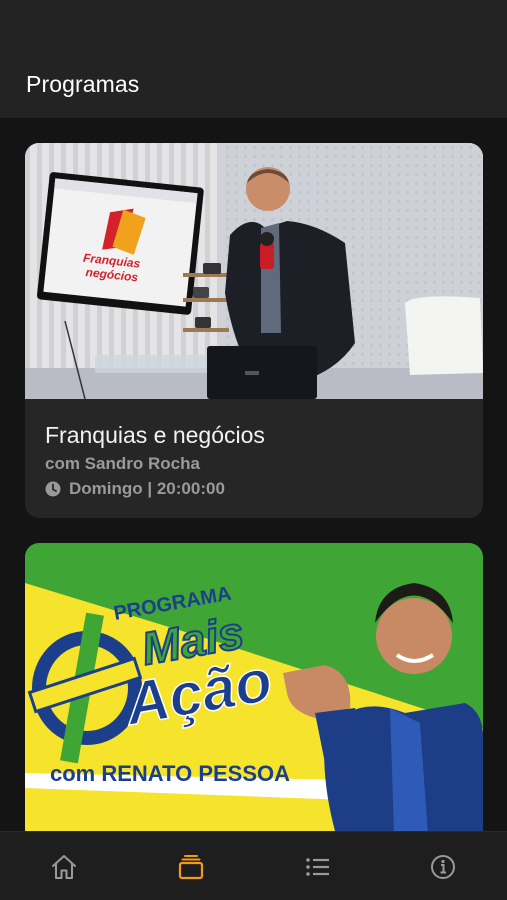  I want to click on program-title: Franquias e negócios, so click(155, 435).